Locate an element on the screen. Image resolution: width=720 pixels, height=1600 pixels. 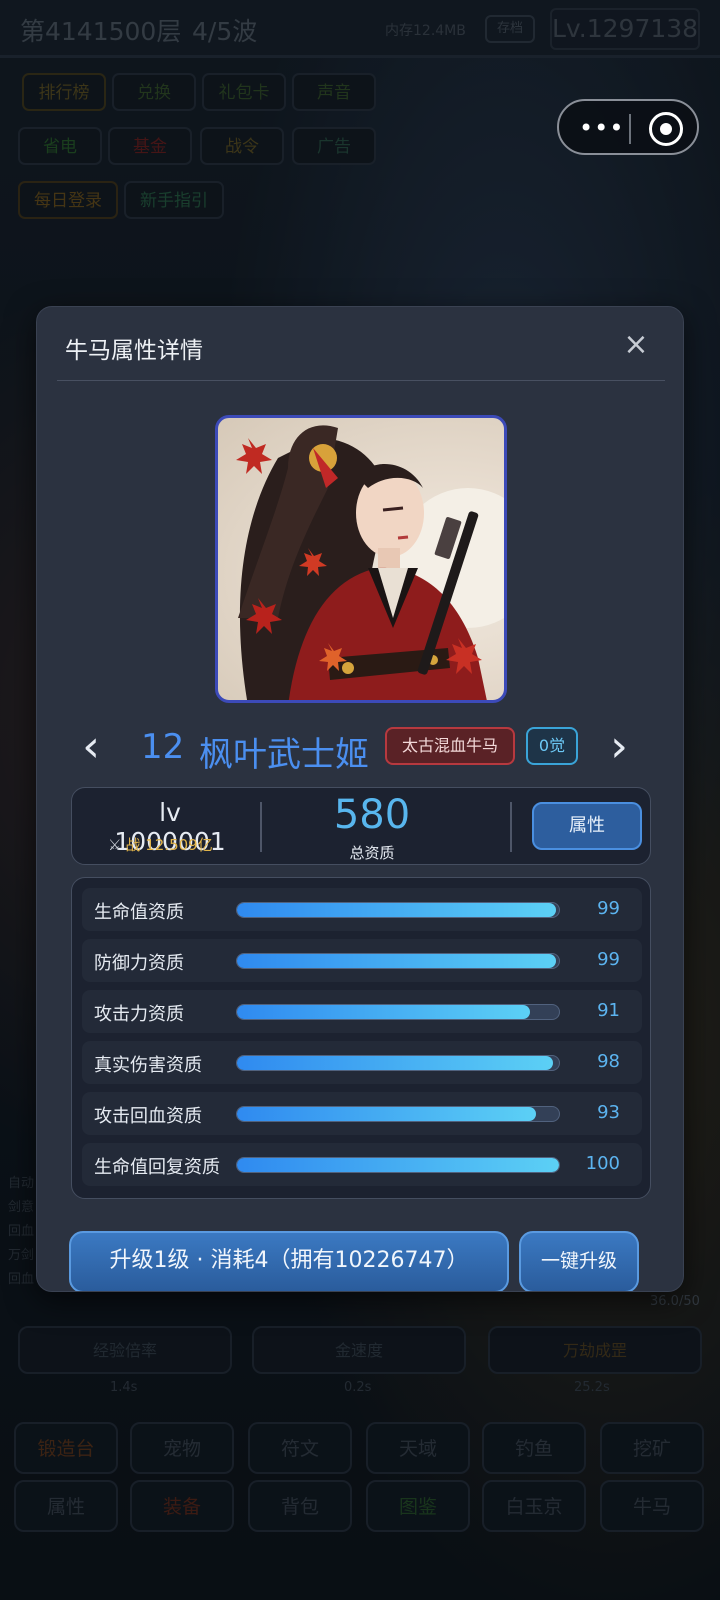
more-dots-icon: ••• is located at coordinates (601, 128).